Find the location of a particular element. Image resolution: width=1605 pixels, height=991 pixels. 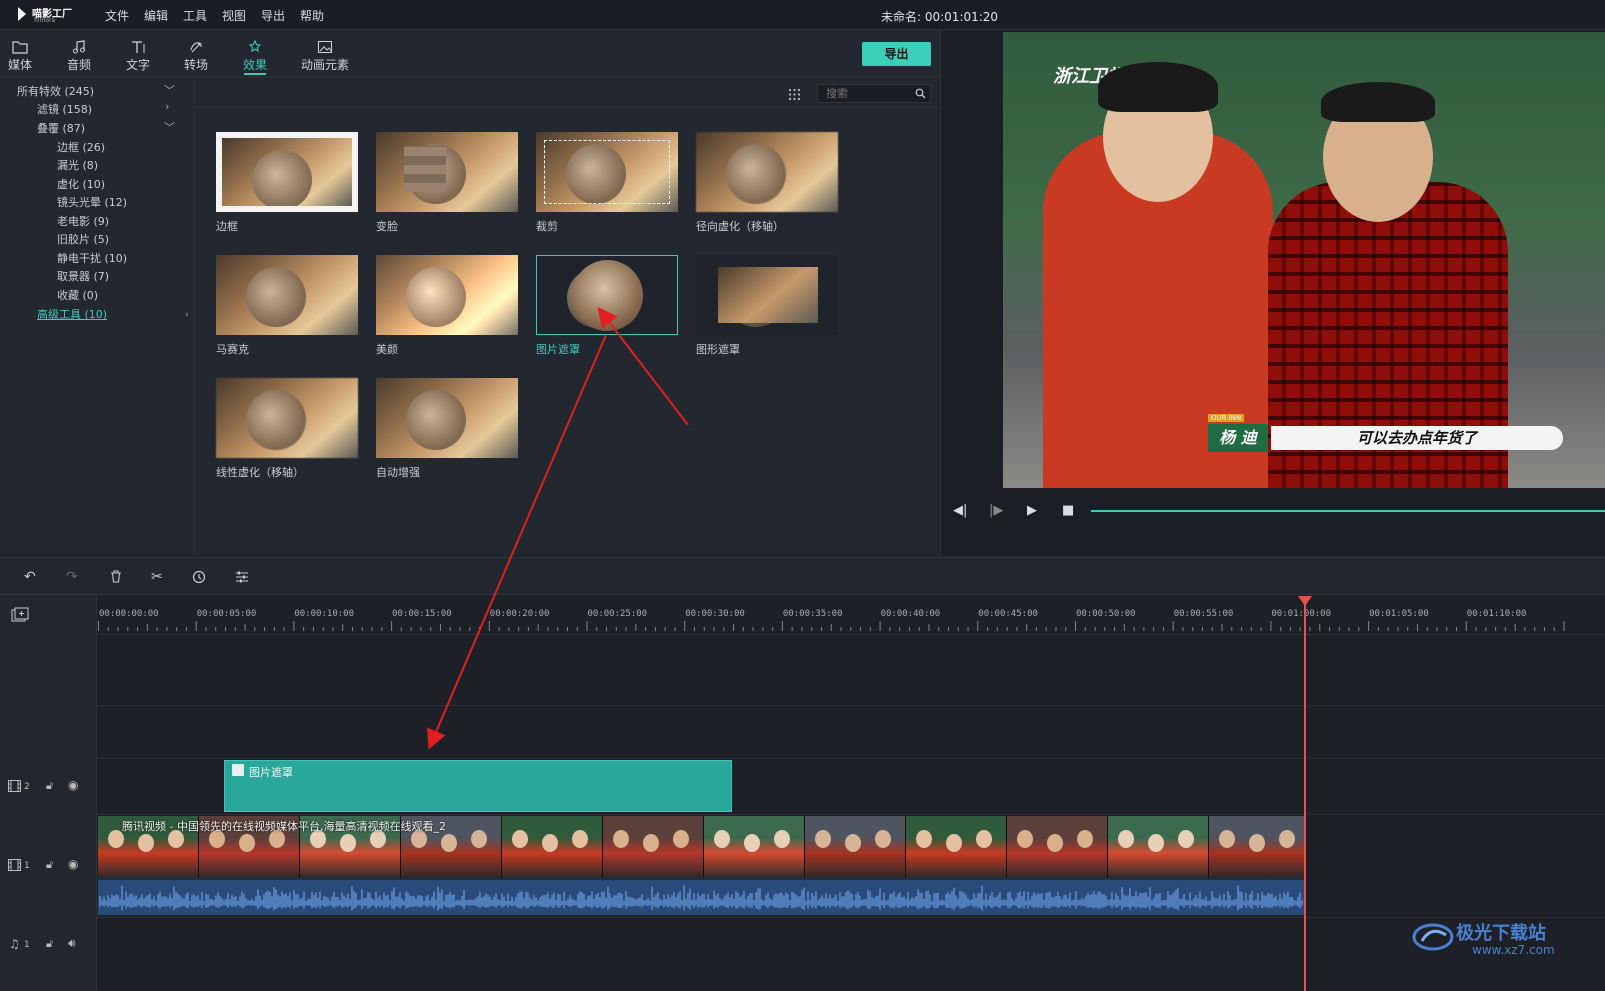

tree-item-old-film: 老电影 (9) is located at coordinates (83, 221).